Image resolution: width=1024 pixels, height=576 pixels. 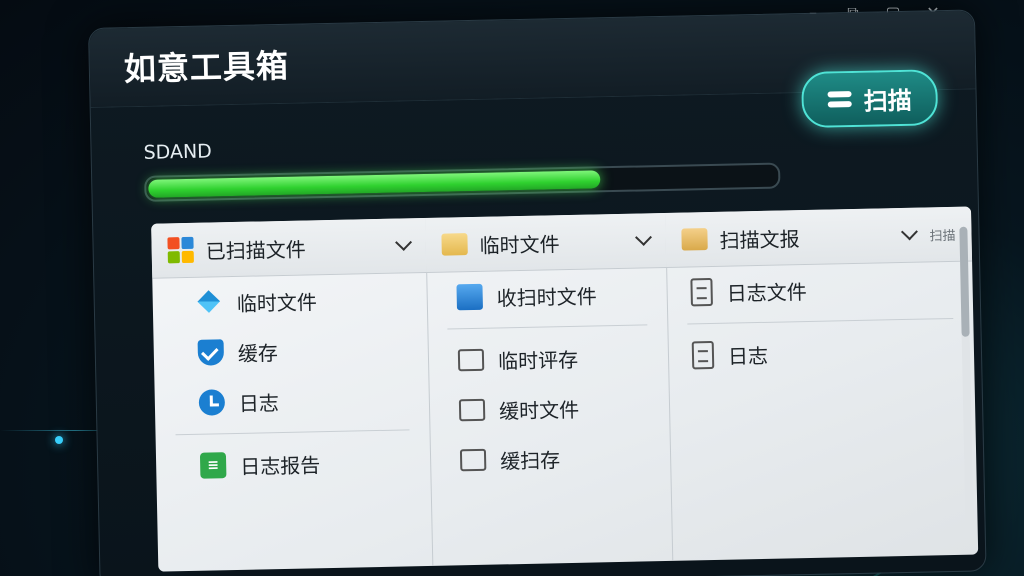 What do you see at coordinates (180, 250) in the screenshot?
I see `colorful-app-icon` at bounding box center [180, 250].